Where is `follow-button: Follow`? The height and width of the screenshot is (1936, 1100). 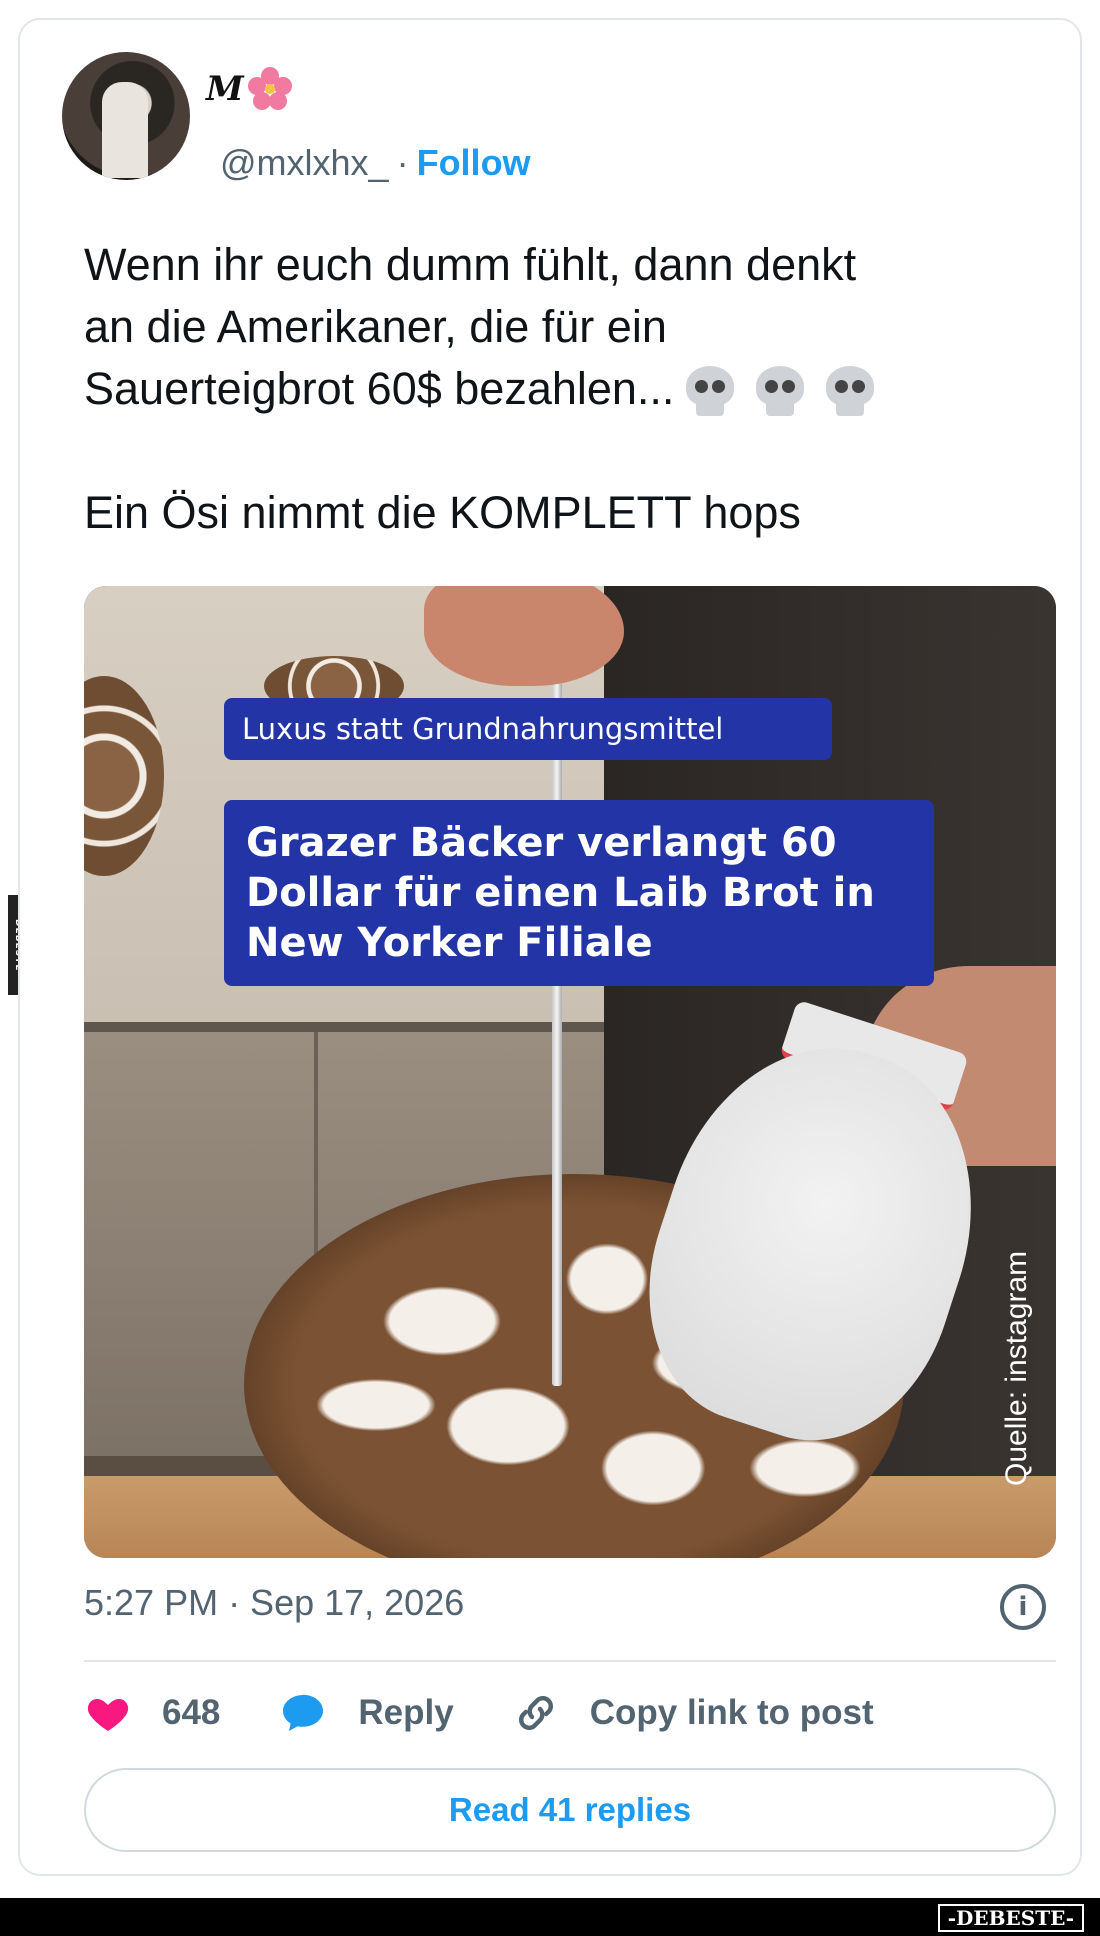
follow-button: Follow is located at coordinates (474, 163).